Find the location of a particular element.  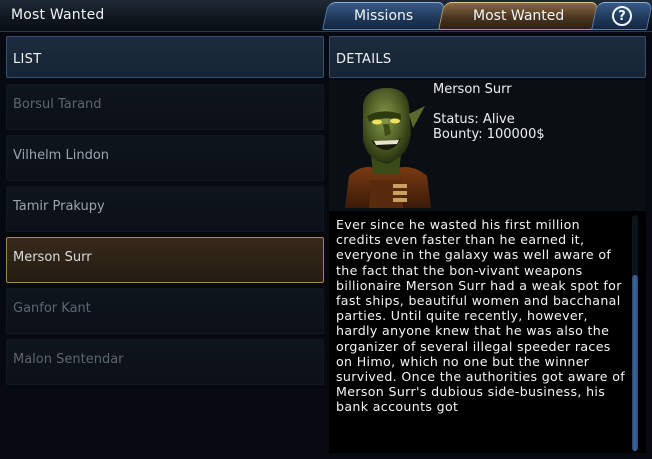

tab-most-wanted-label: Most Wanted is located at coordinates (518, 16).